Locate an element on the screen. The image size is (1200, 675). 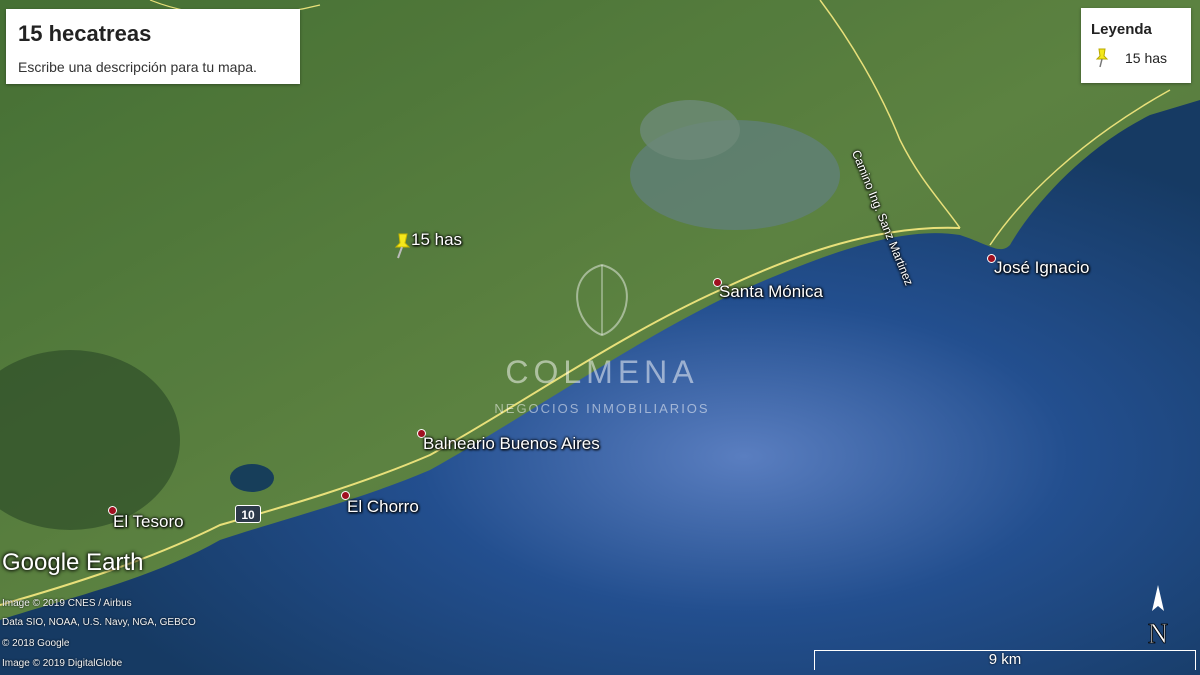
google-earth-logo: Google Earth is located at coordinates (73, 562).